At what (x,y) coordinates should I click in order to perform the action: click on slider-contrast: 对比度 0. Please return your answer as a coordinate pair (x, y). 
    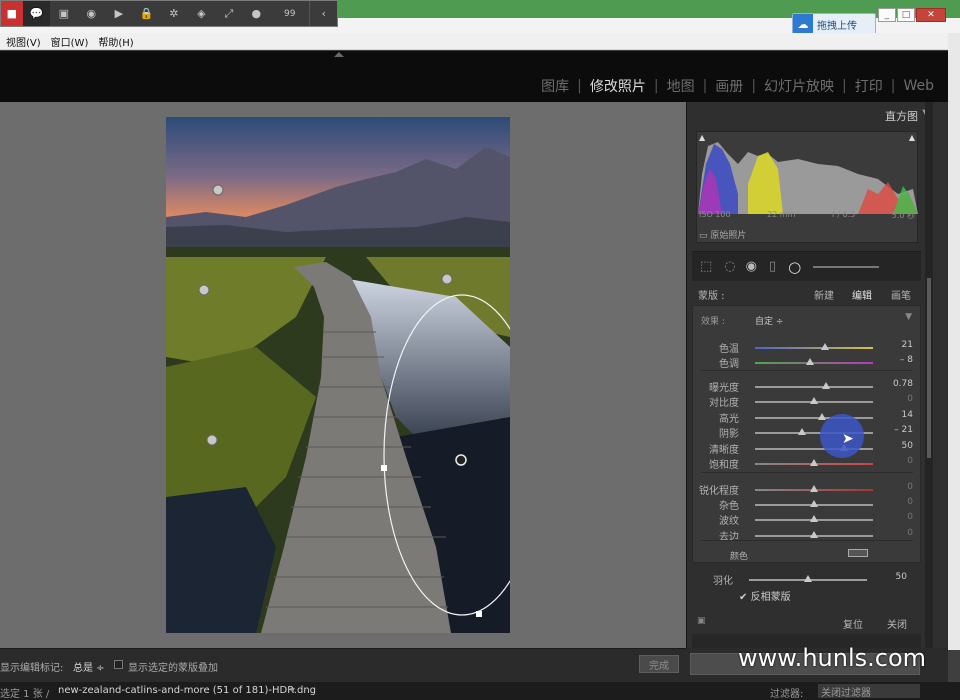
    Looking at the image, I should click on (808, 401).